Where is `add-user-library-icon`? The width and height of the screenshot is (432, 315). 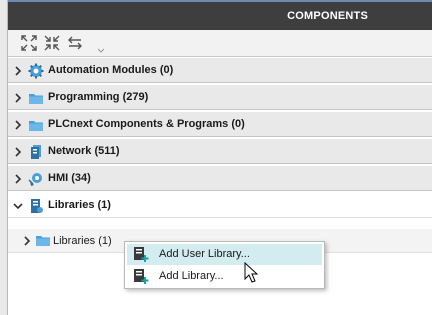 add-user-library-icon is located at coordinates (141, 254).